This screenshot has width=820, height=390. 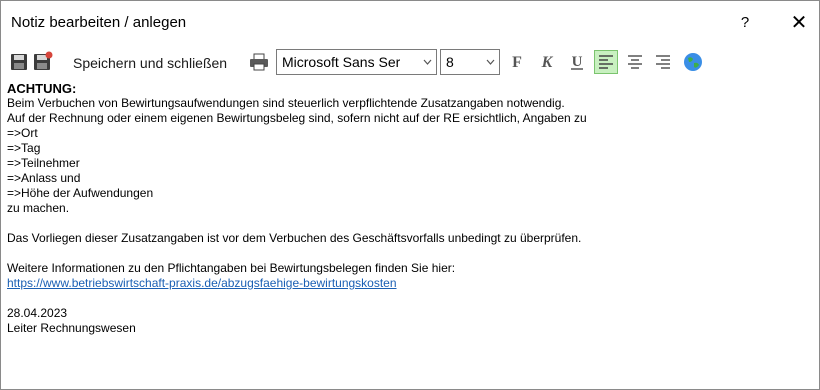 What do you see at coordinates (150, 63) in the screenshot?
I see `save-and-close-button: Speichern und schließen` at bounding box center [150, 63].